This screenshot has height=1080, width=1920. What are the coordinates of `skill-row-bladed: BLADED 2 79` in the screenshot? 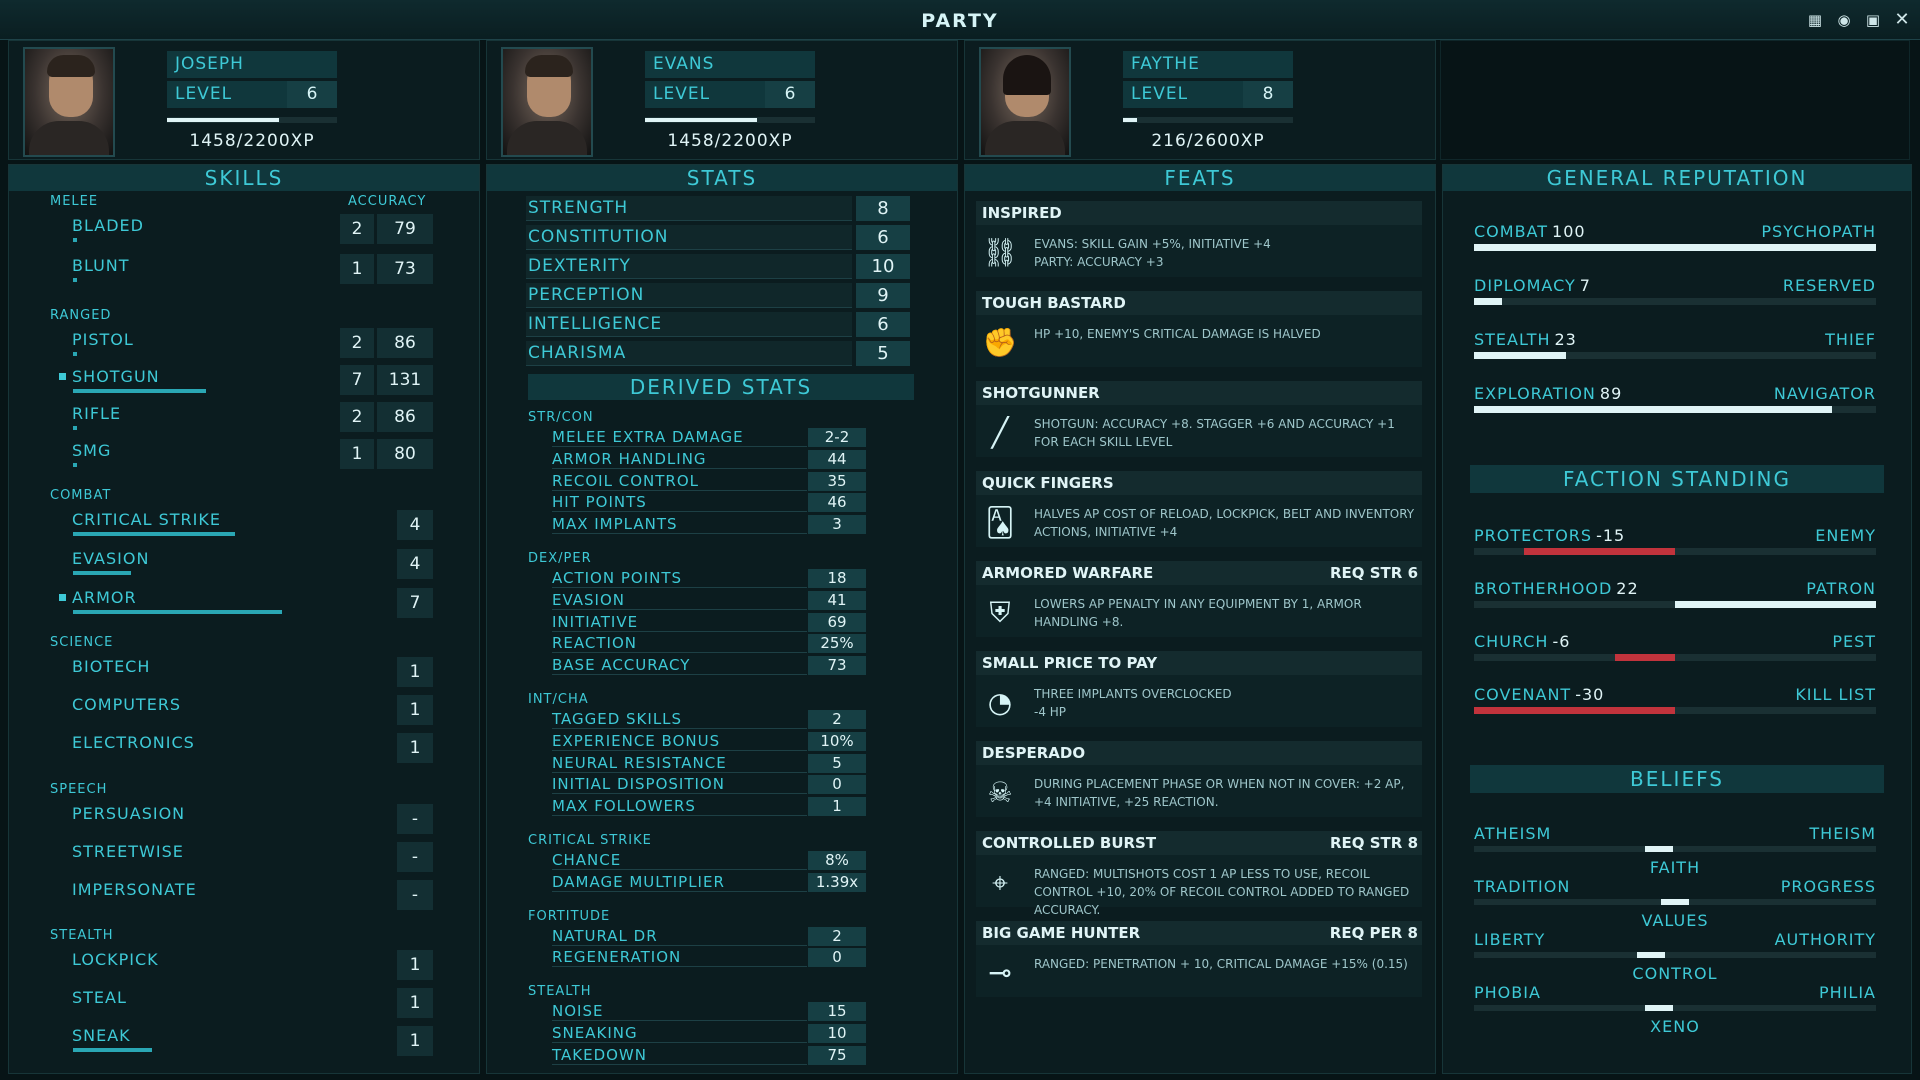 It's located at (240, 231).